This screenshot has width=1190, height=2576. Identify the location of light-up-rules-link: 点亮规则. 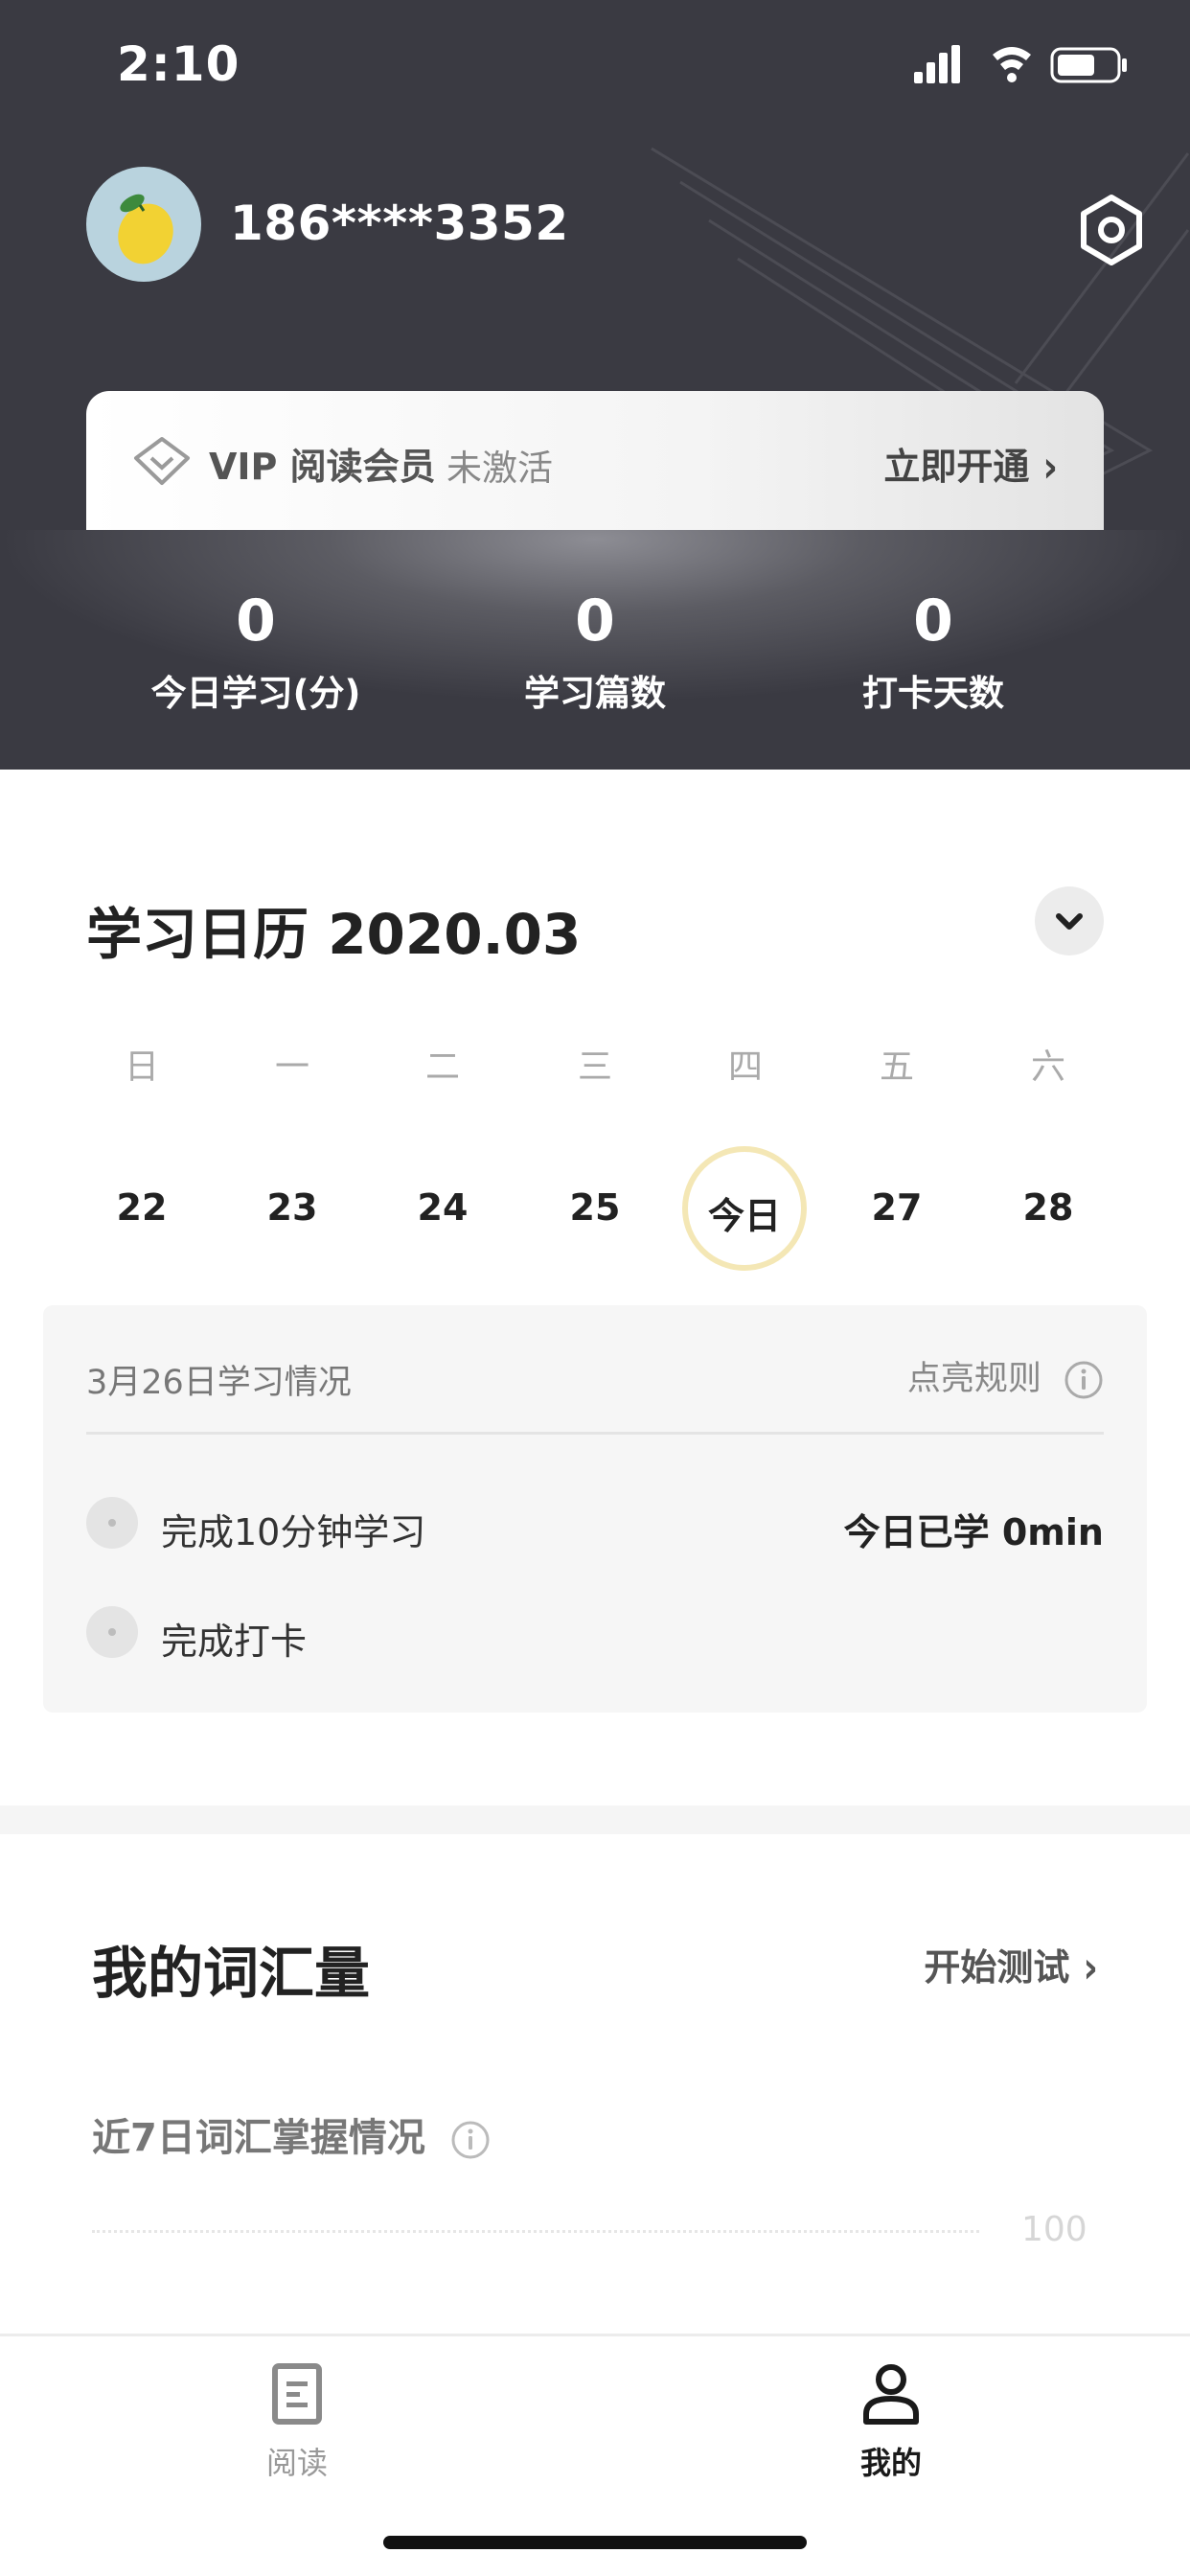
(1006, 1375).